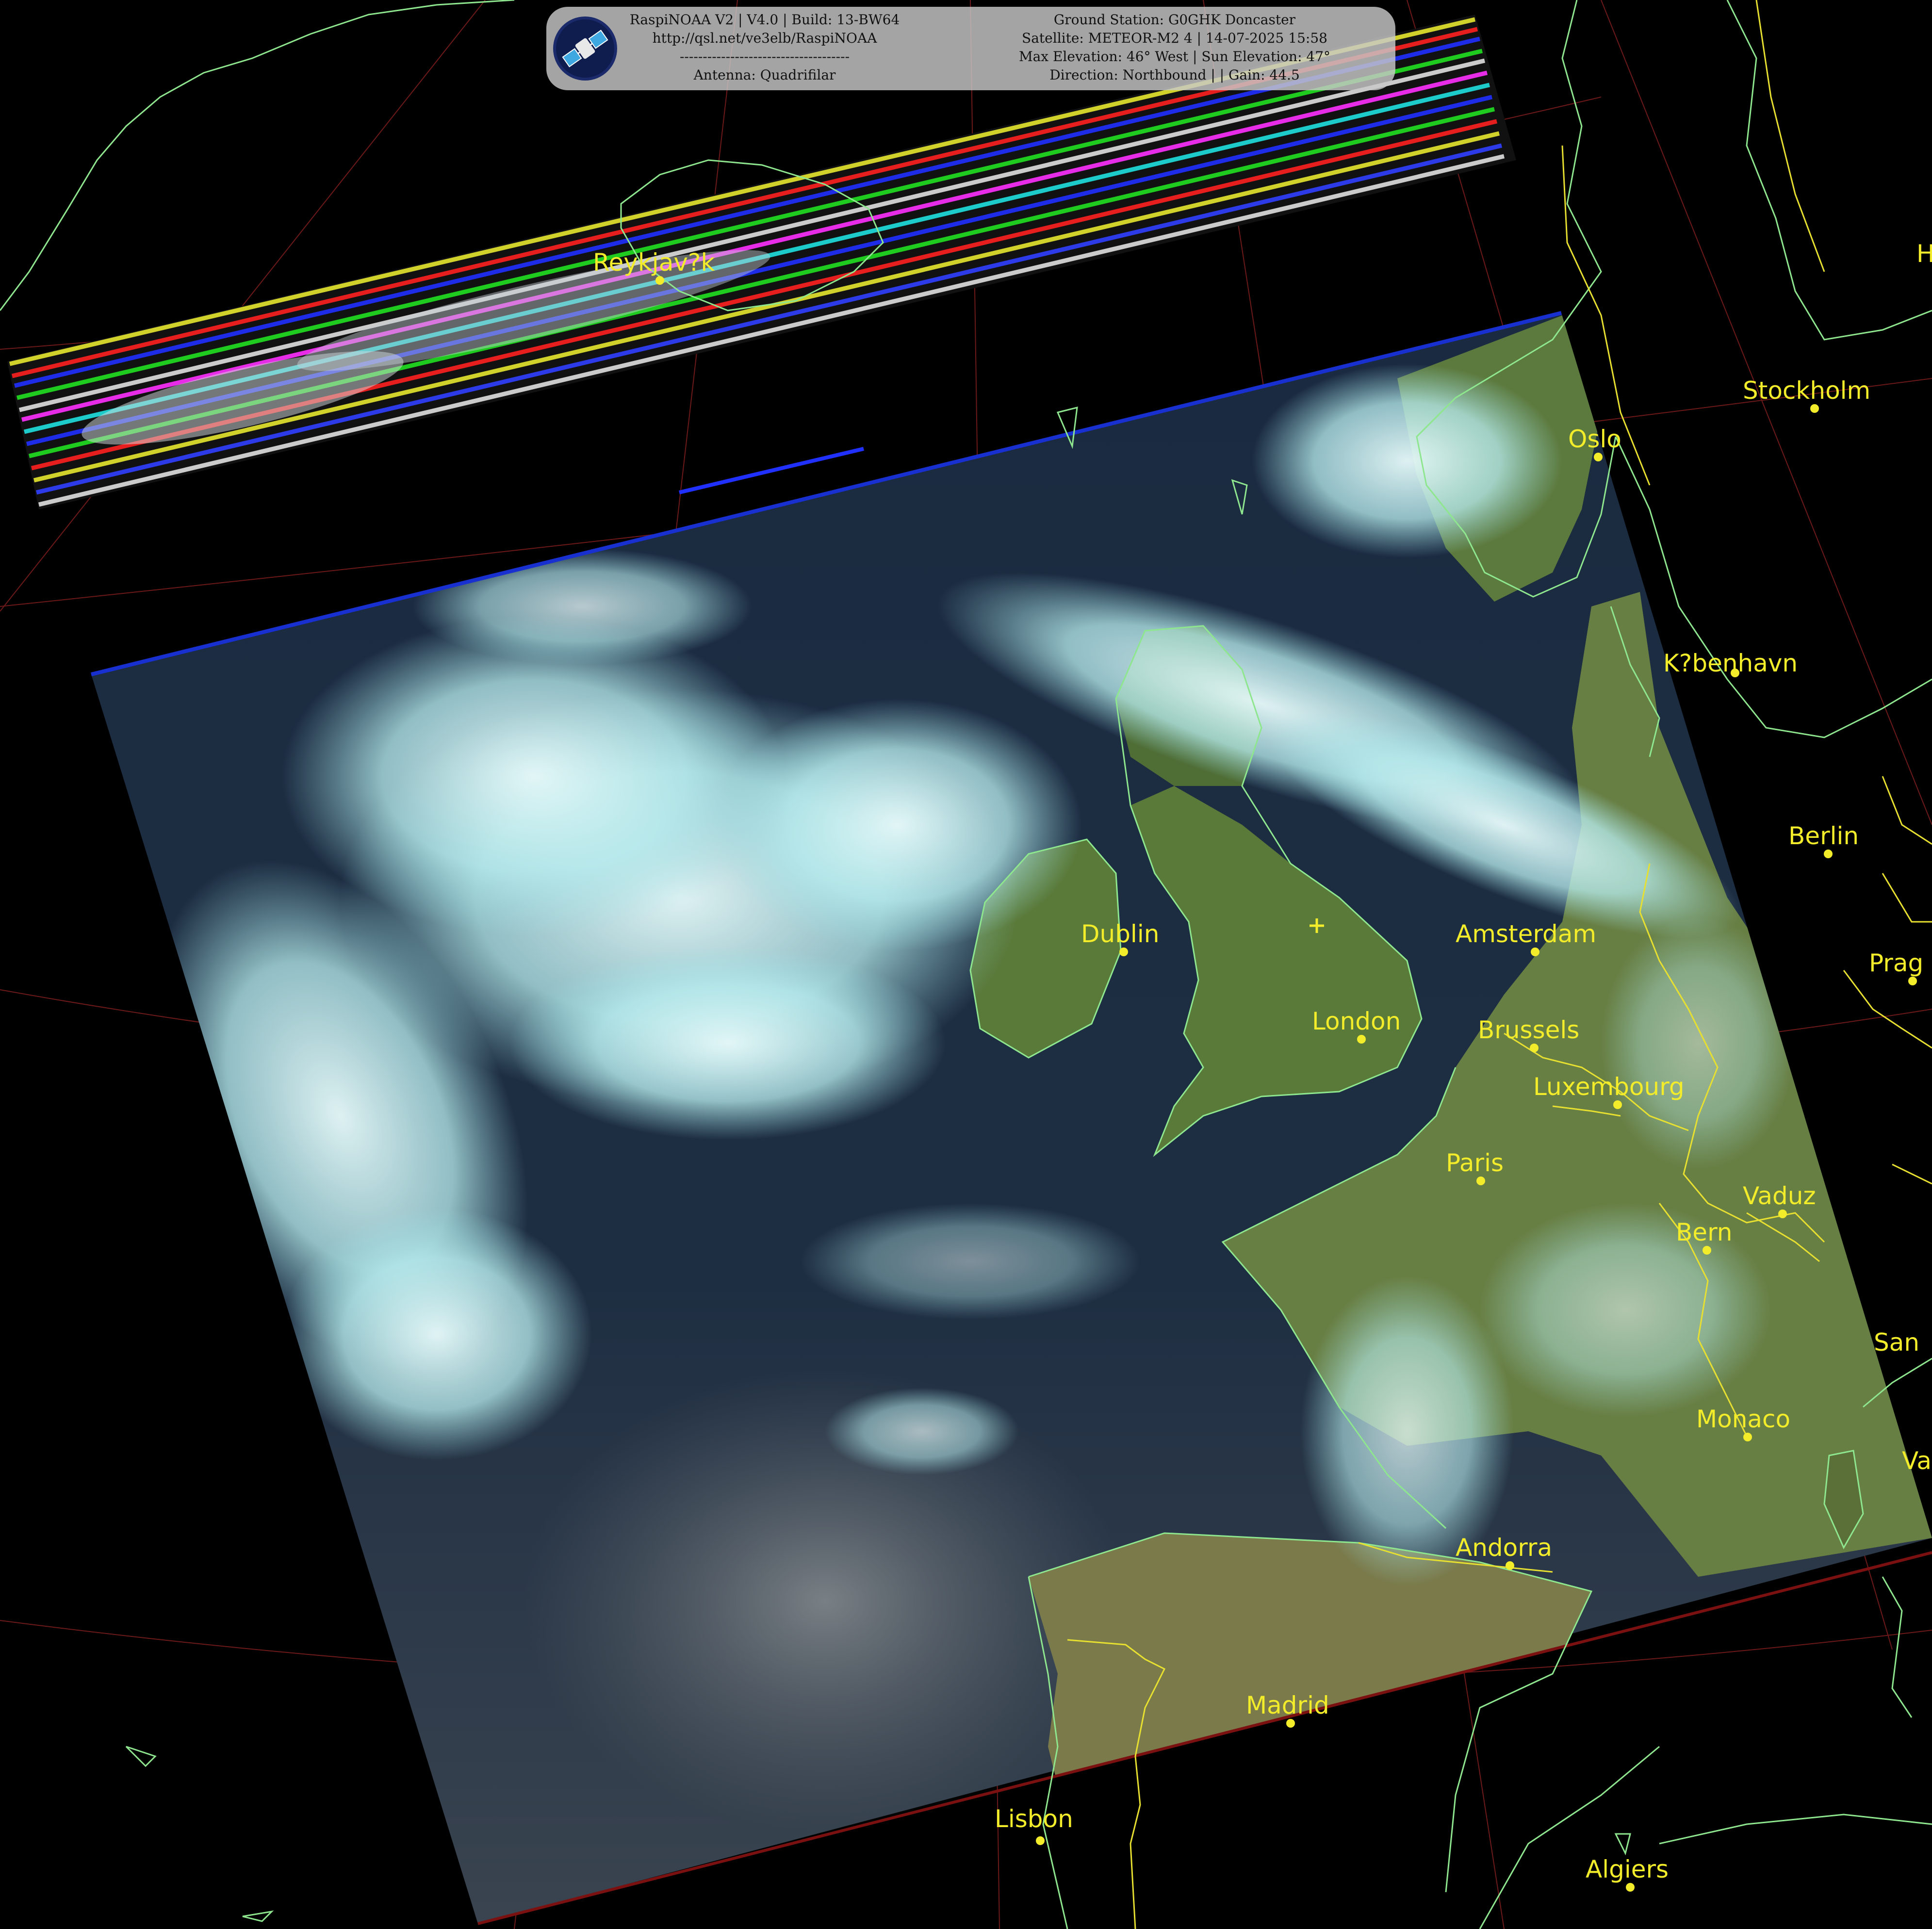  Describe the element at coordinates (1120, 934) in the screenshot. I see `city-label: Dublin` at that location.